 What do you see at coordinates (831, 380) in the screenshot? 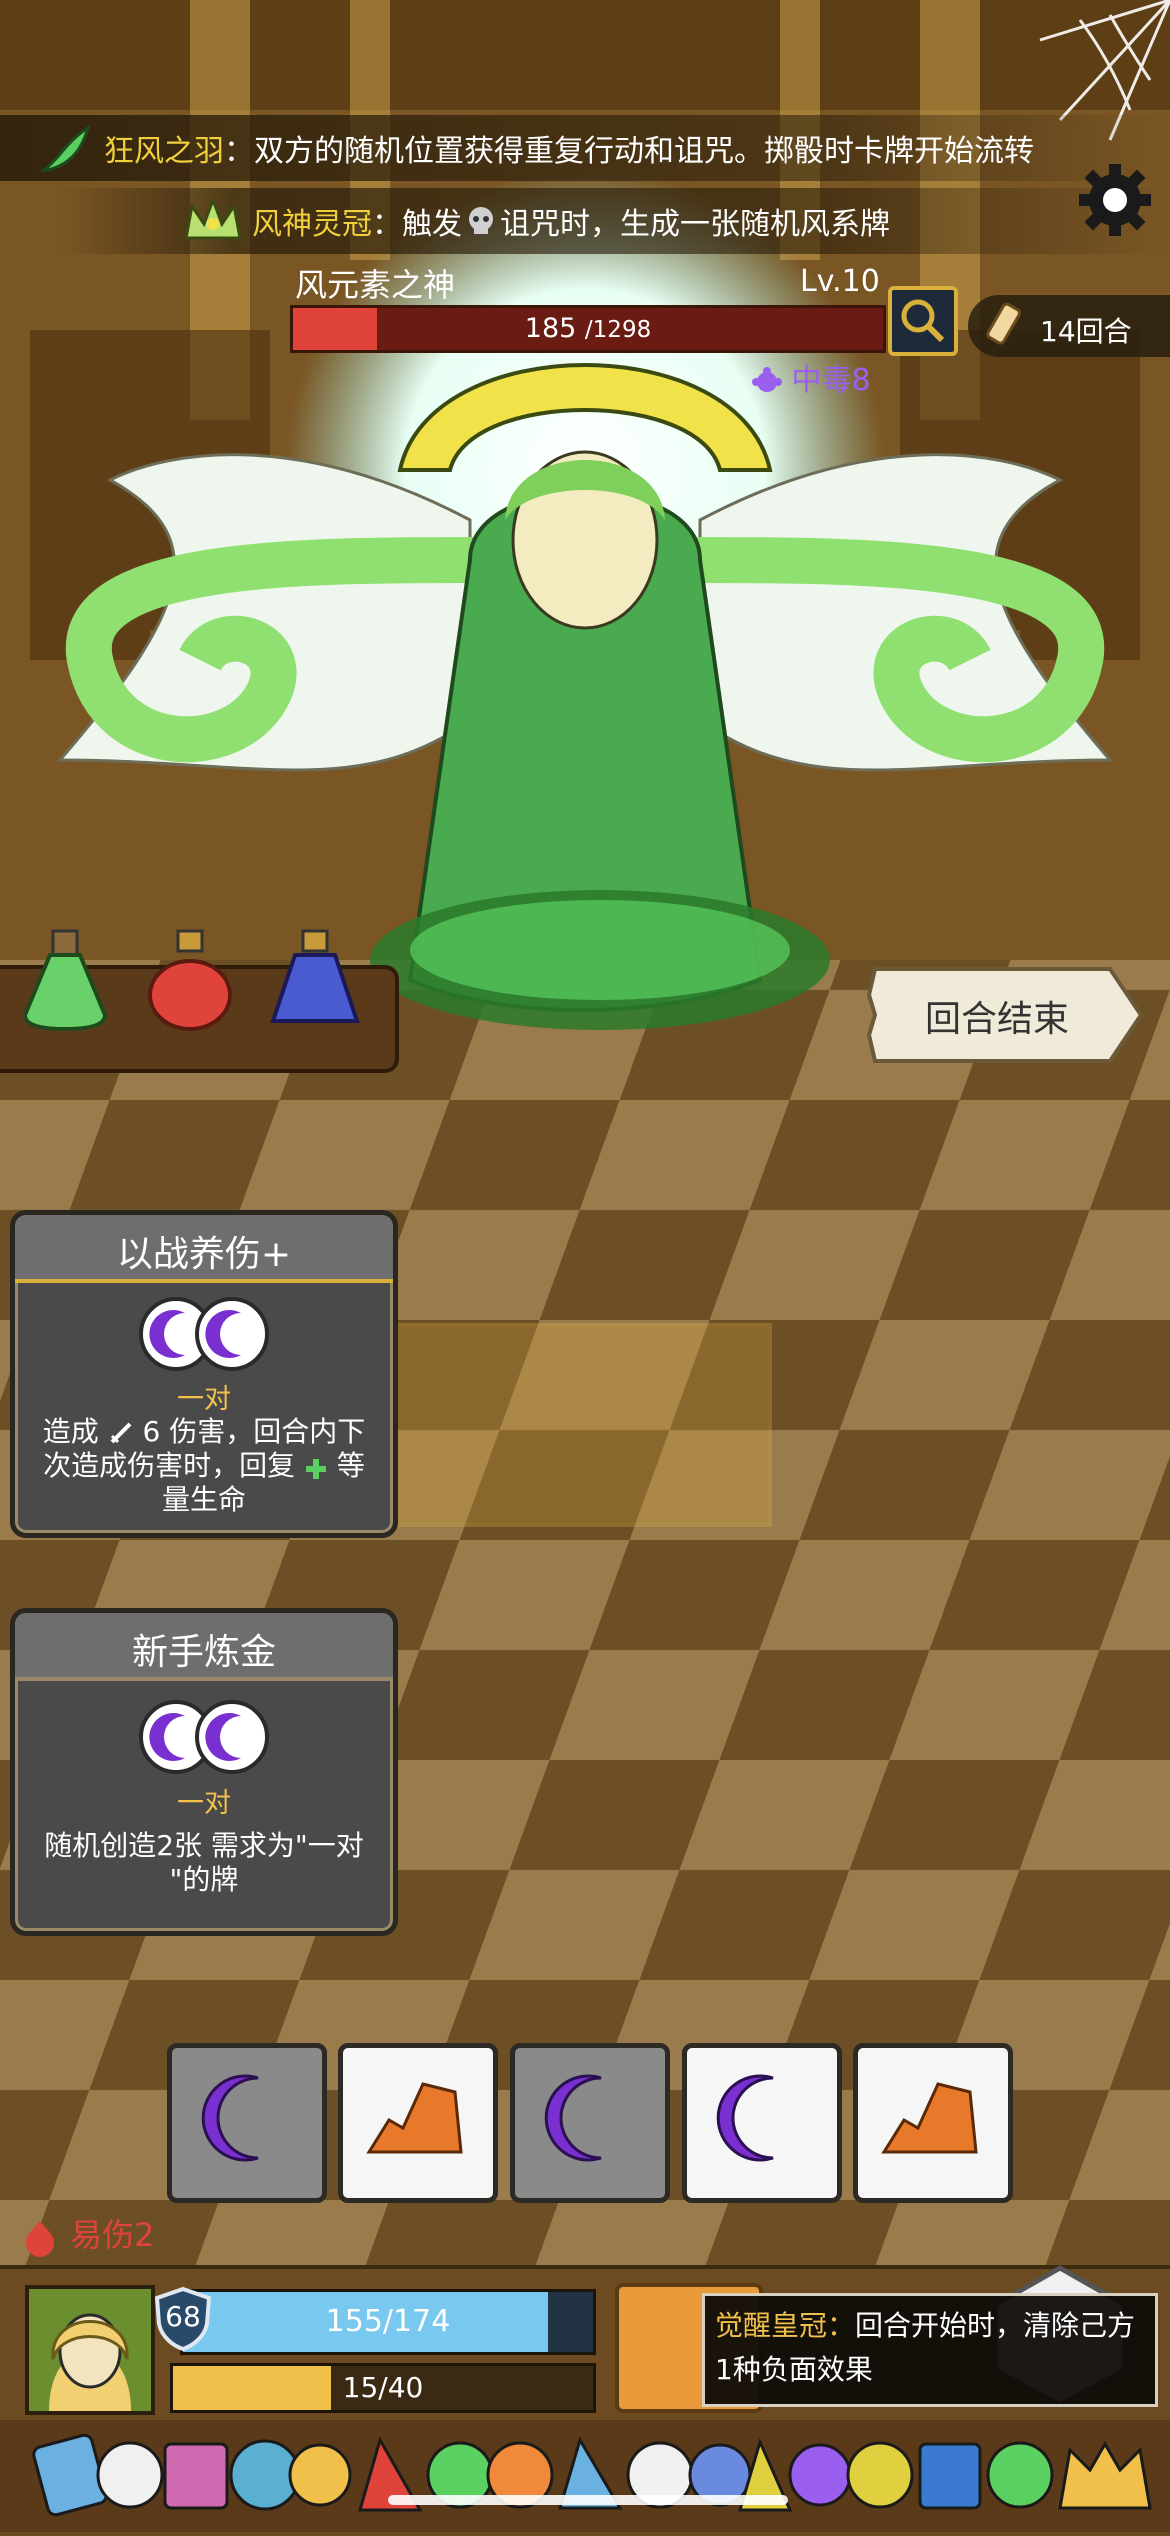
I see `poison-text: 中毒8` at bounding box center [831, 380].